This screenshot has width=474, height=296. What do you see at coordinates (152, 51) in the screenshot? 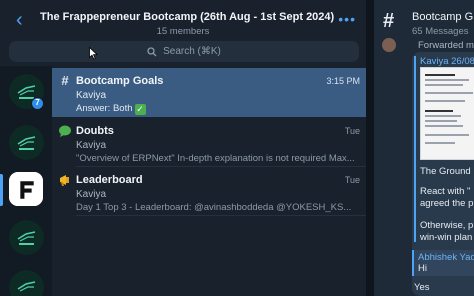
I see `search-icon` at bounding box center [152, 51].